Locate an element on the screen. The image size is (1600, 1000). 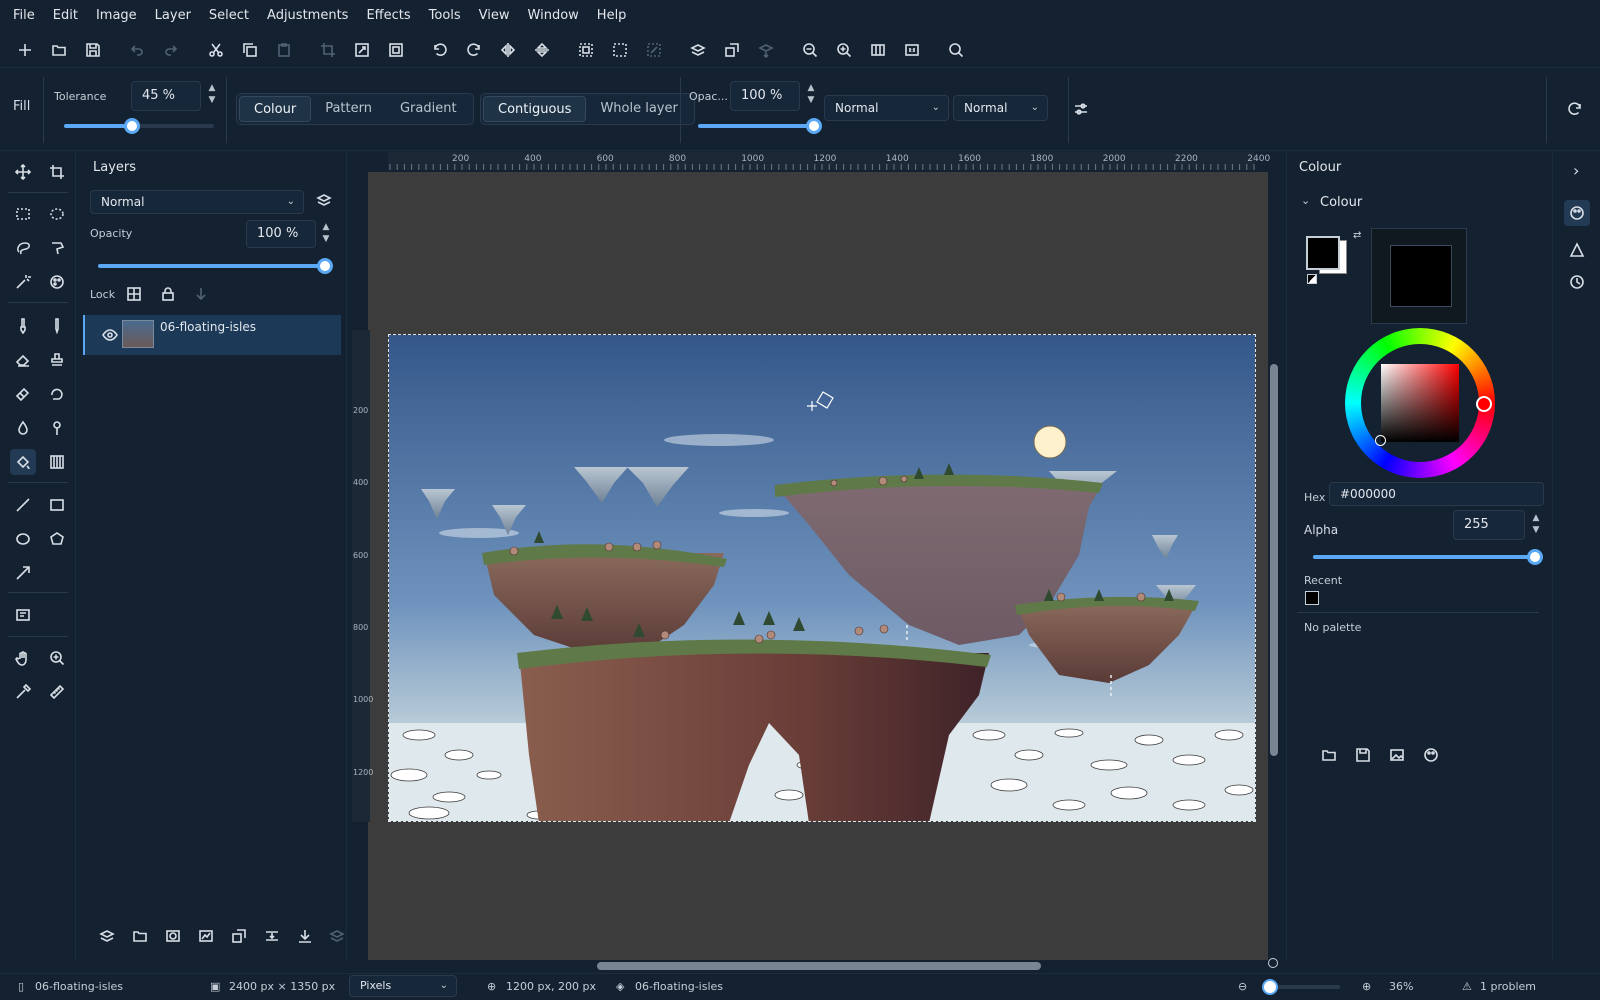
layer-opacity-input: 100 % is located at coordinates (281, 234).